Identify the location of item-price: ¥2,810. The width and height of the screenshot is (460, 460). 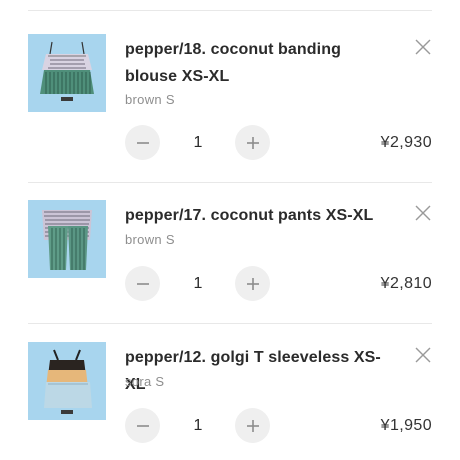
(406, 283).